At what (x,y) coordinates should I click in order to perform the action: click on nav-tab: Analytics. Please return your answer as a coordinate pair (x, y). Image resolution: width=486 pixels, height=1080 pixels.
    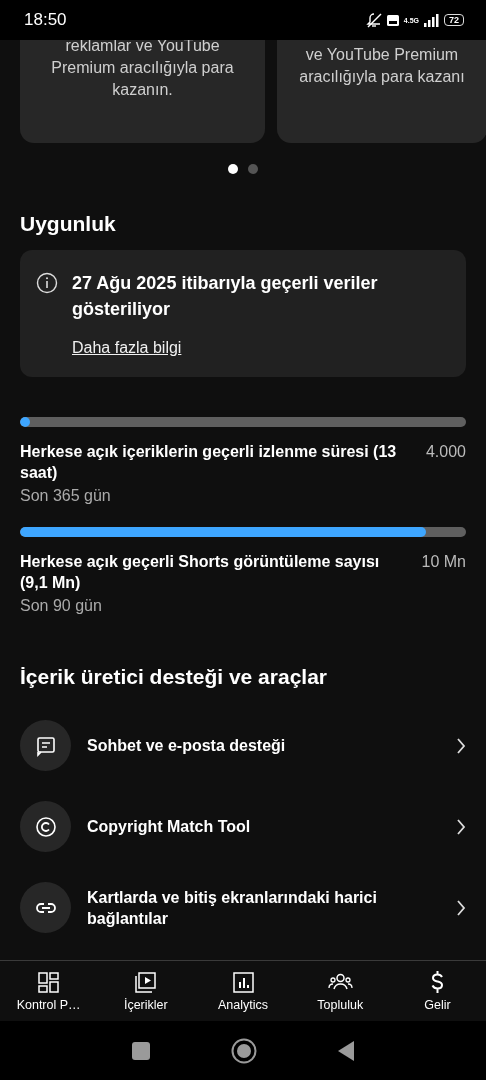
    Looking at the image, I should click on (243, 991).